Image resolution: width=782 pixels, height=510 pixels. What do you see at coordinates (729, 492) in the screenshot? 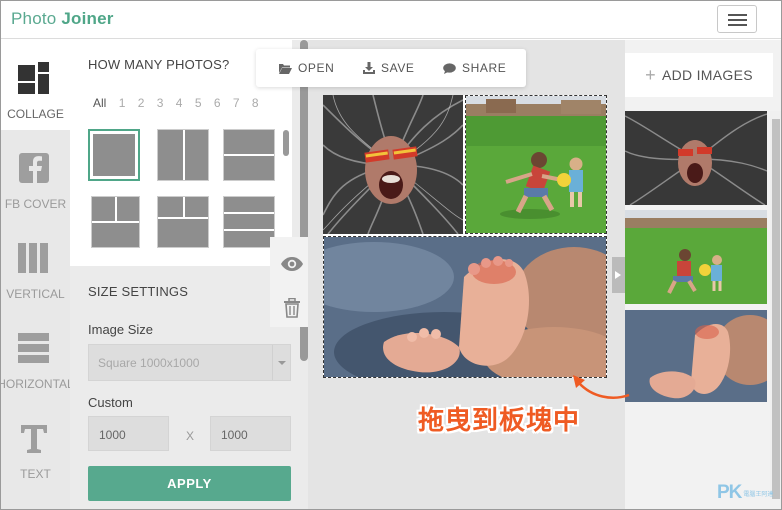
I see `watermark-main: PK` at bounding box center [729, 492].